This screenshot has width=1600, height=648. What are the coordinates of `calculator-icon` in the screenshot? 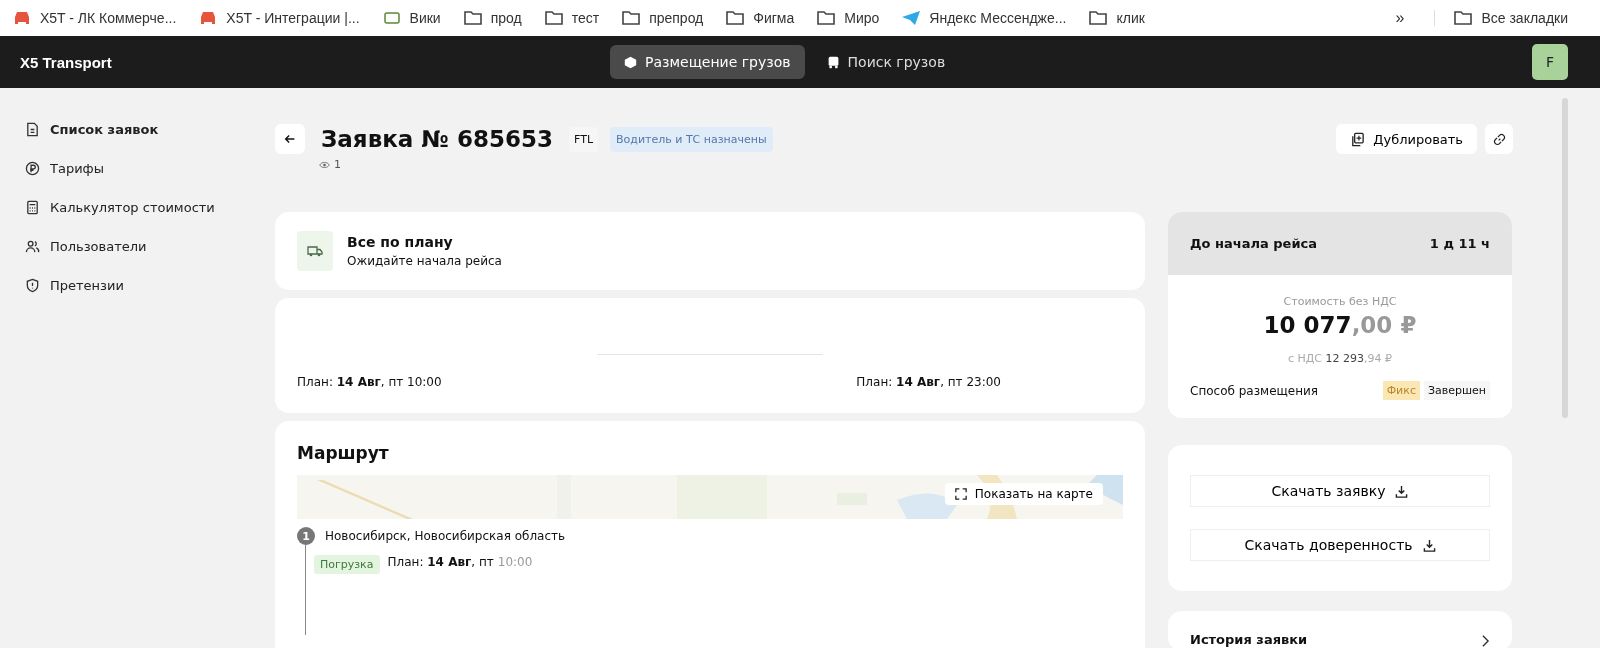 It's located at (32, 207).